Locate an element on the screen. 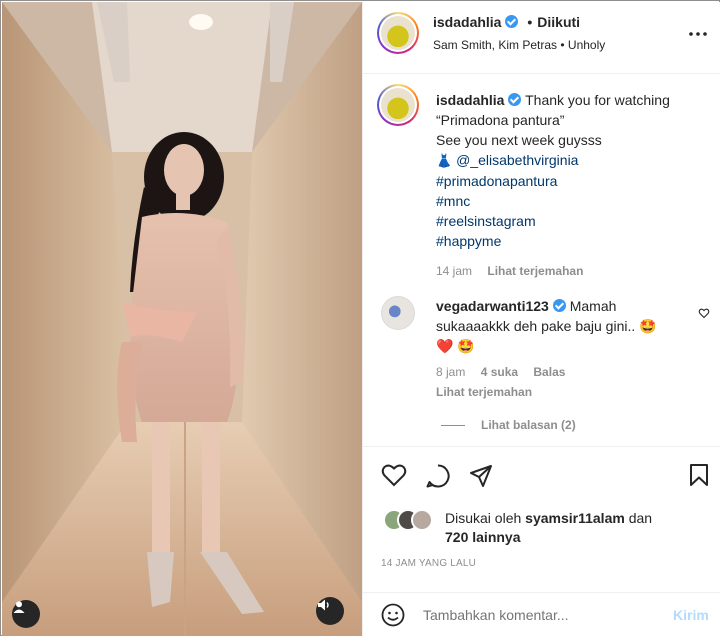 This screenshot has height=636, width=720. view-replies-label: Lihat balasan (2) is located at coordinates (528, 425).